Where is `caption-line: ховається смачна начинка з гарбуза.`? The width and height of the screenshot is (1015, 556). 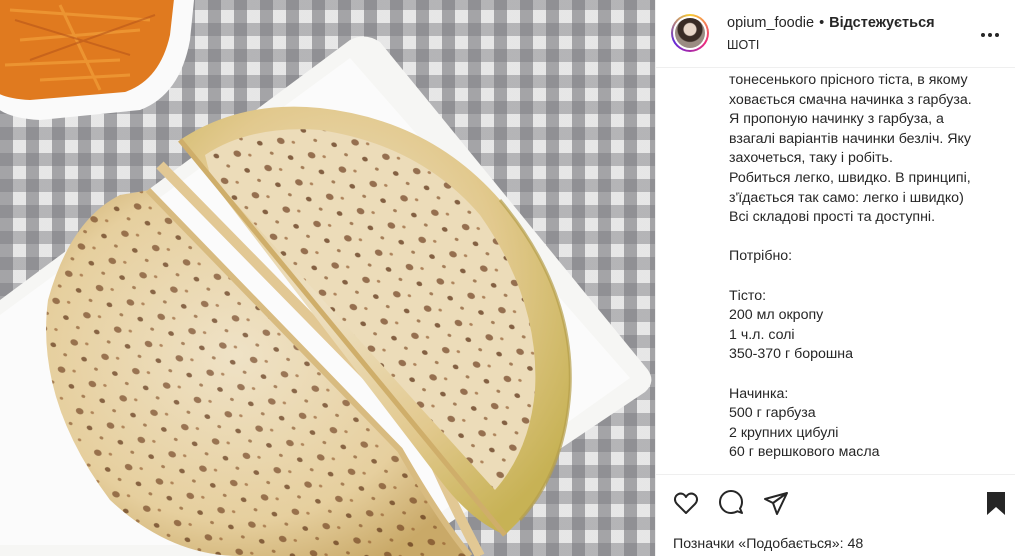 caption-line: ховається смачна начинка з гарбуза. is located at coordinates (850, 99).